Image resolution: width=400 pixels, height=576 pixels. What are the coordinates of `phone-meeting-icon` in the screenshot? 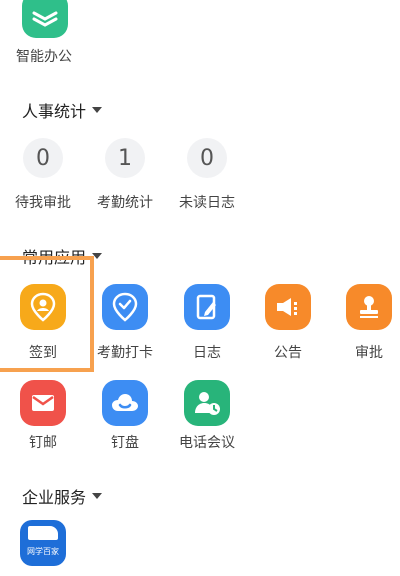 It's located at (207, 403).